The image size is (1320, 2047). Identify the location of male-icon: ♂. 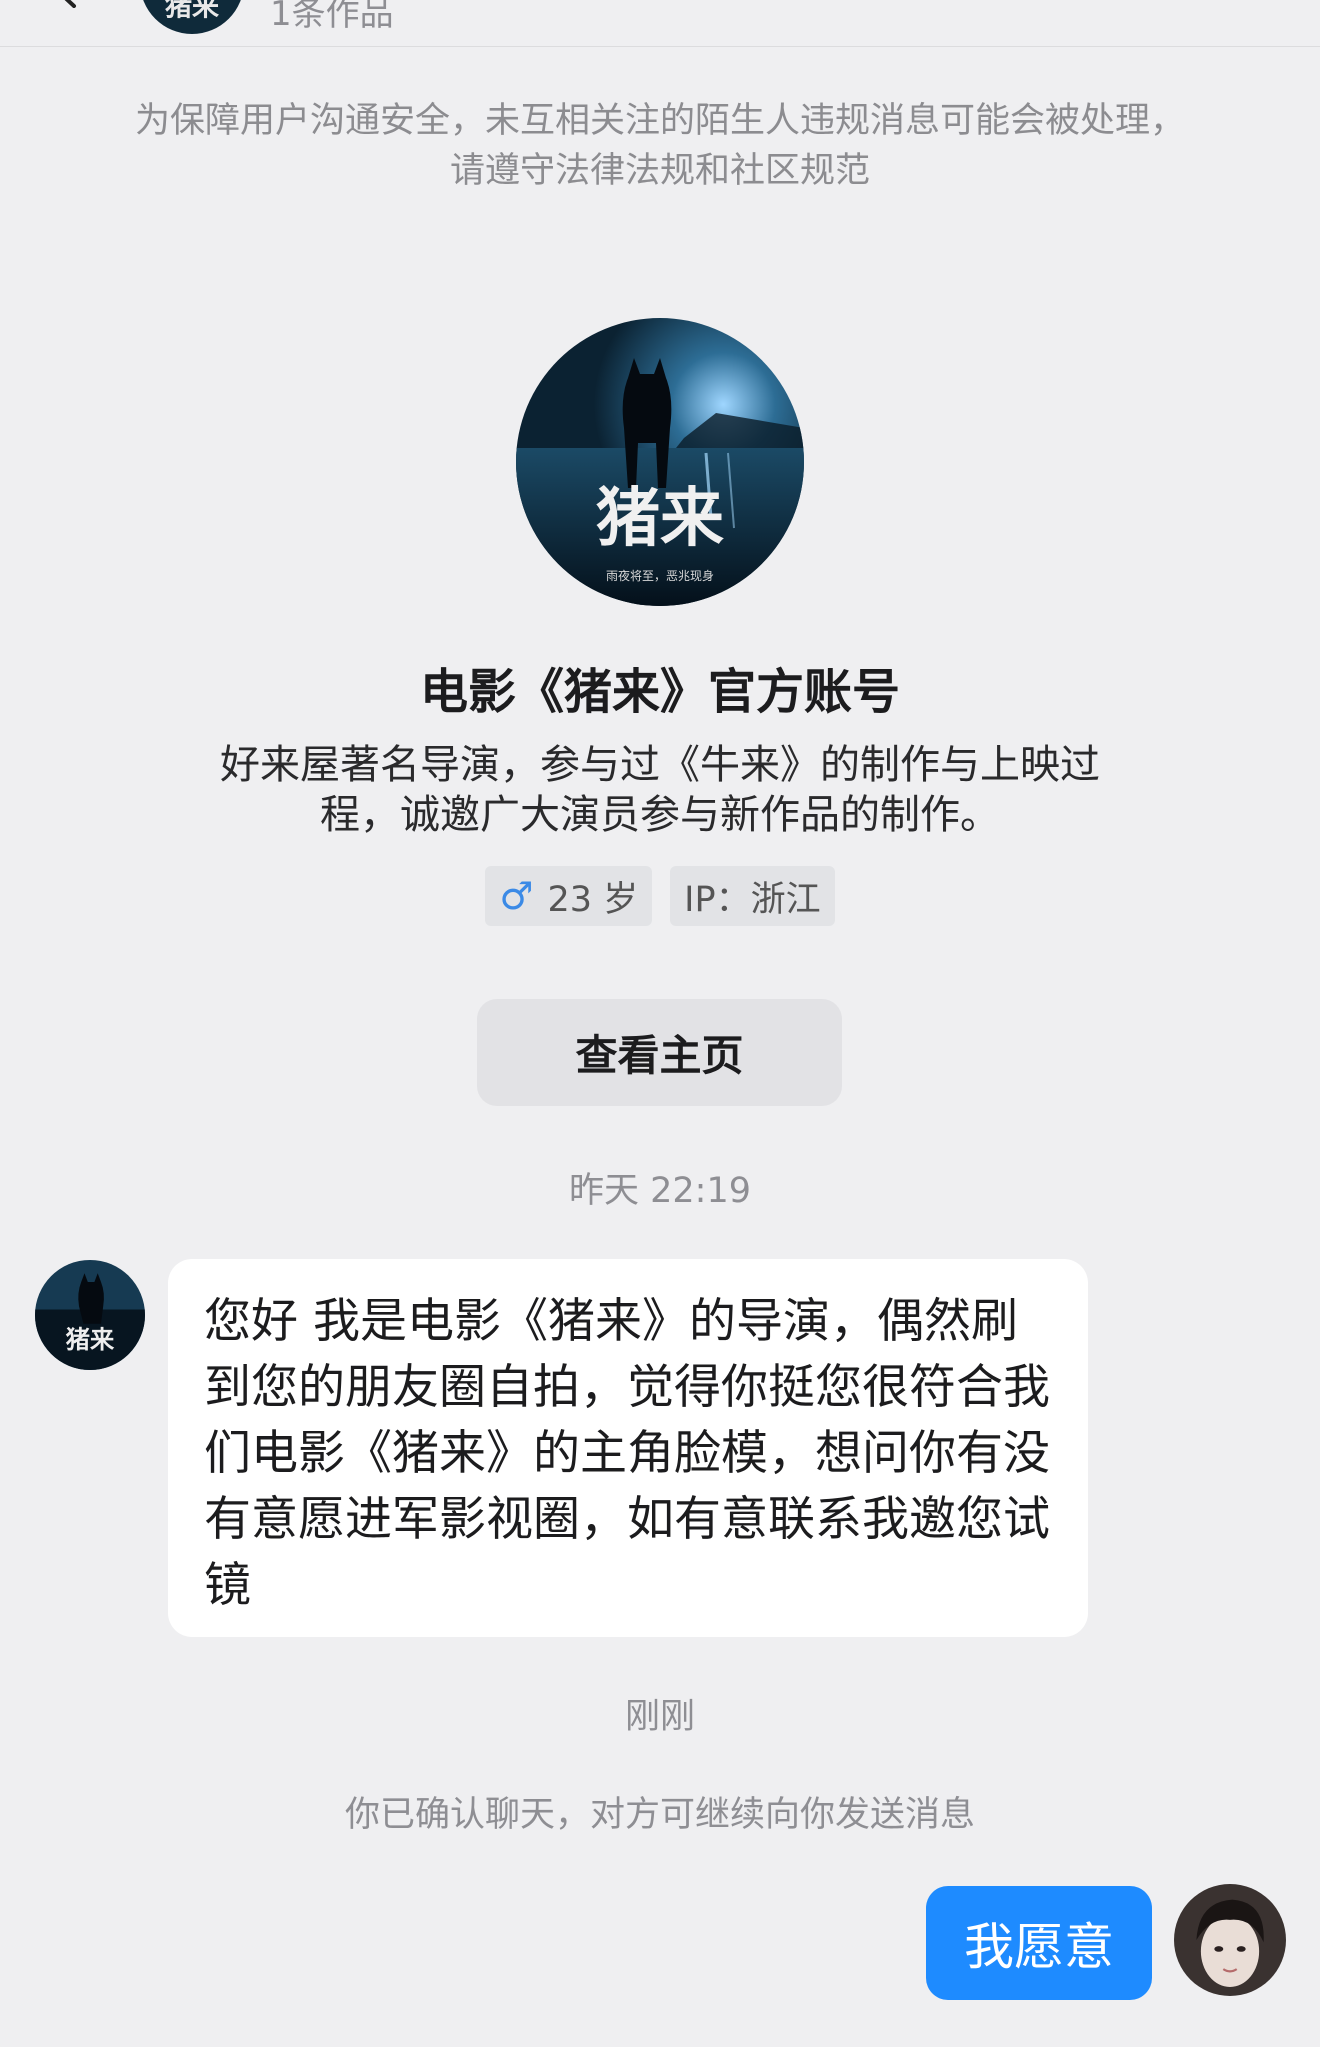
(516, 896).